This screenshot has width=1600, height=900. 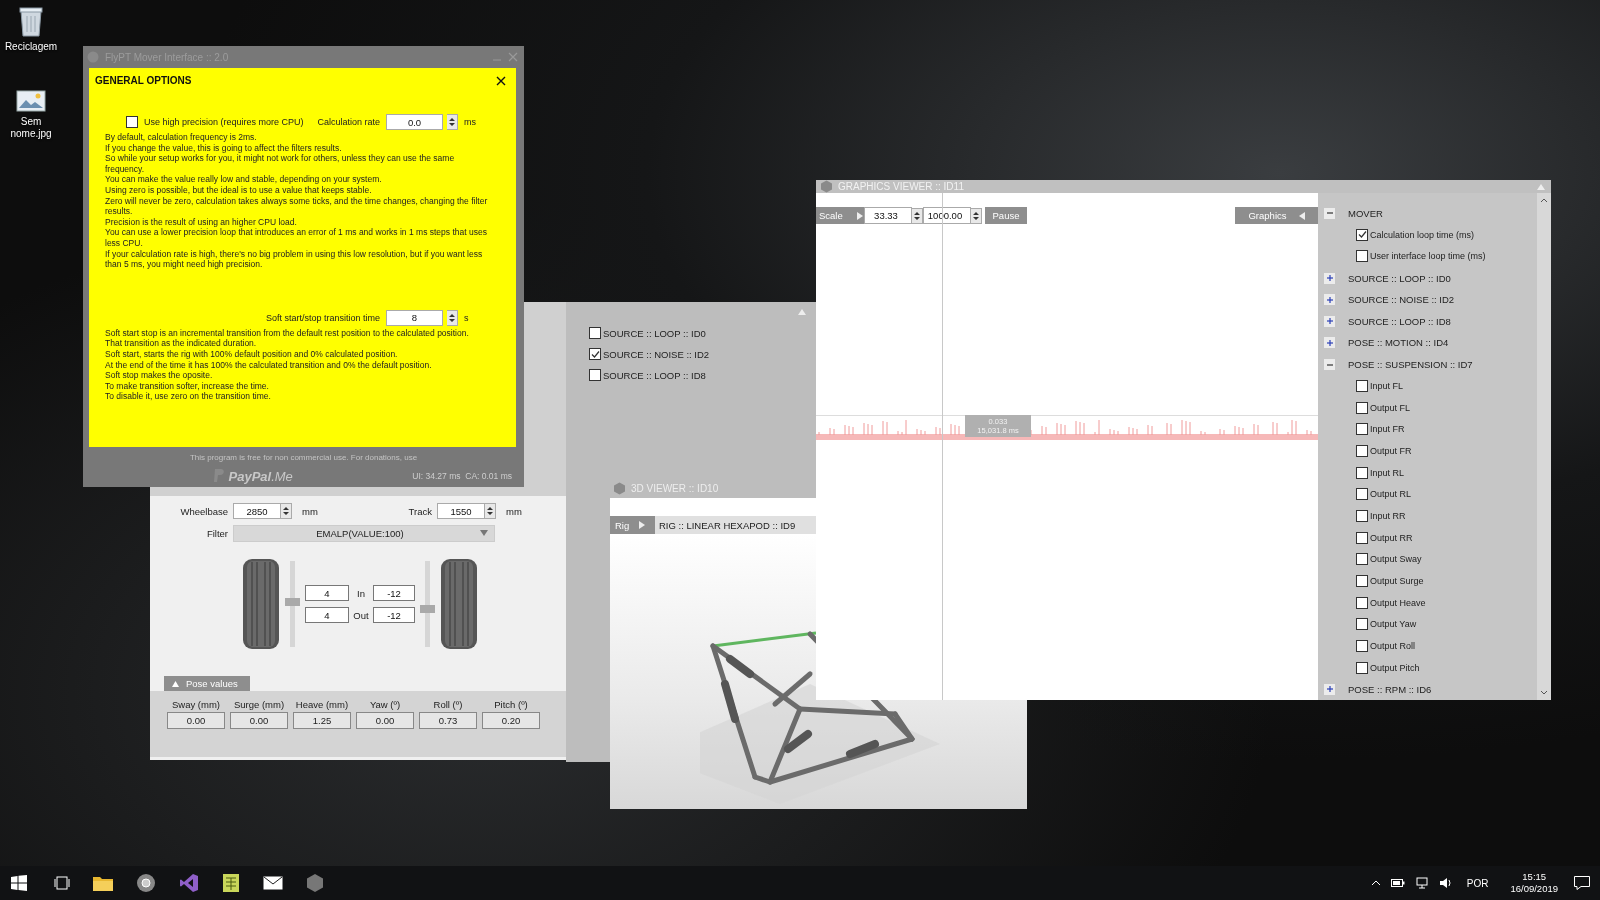 What do you see at coordinates (1365, 213) in the screenshot?
I see `tree-group-label: MOVER` at bounding box center [1365, 213].